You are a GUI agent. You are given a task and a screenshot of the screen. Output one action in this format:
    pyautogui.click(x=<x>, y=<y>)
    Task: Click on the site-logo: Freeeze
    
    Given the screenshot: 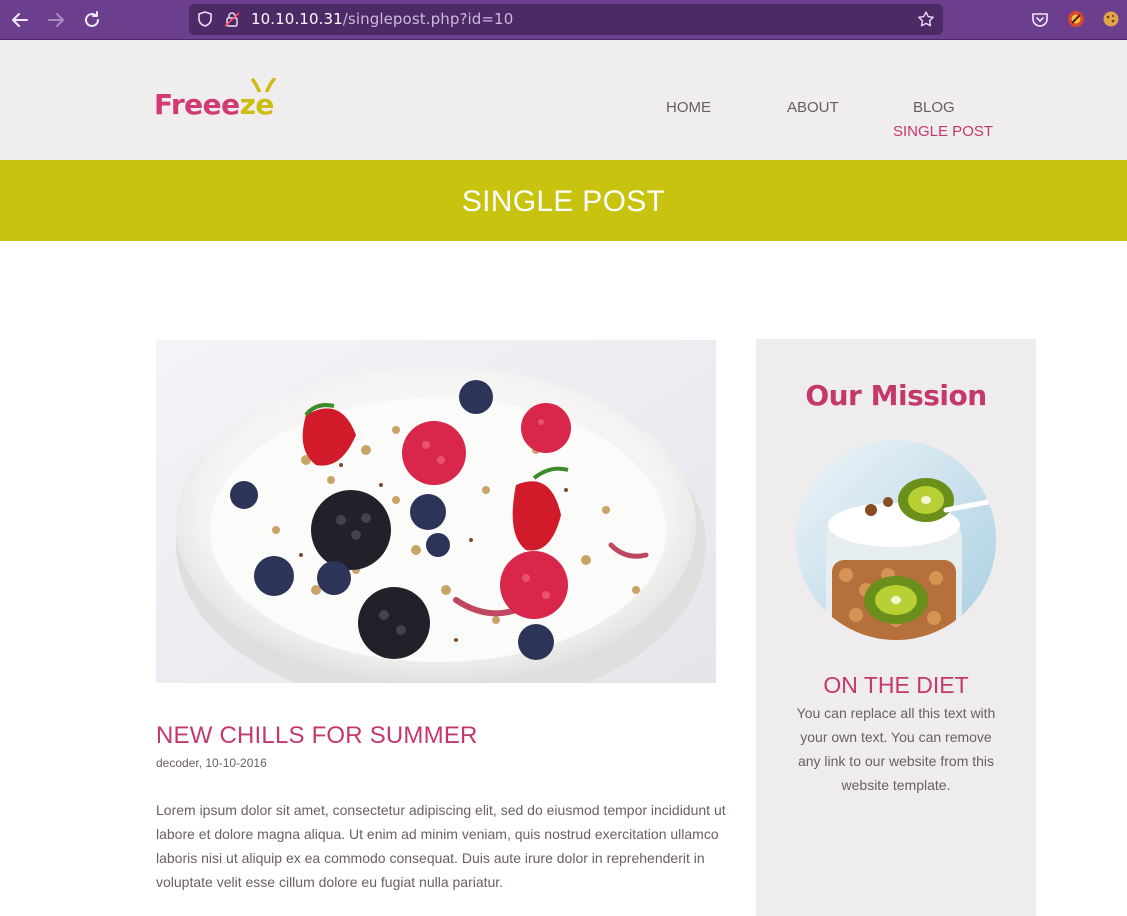 What is the action you would take?
    pyautogui.click(x=215, y=99)
    